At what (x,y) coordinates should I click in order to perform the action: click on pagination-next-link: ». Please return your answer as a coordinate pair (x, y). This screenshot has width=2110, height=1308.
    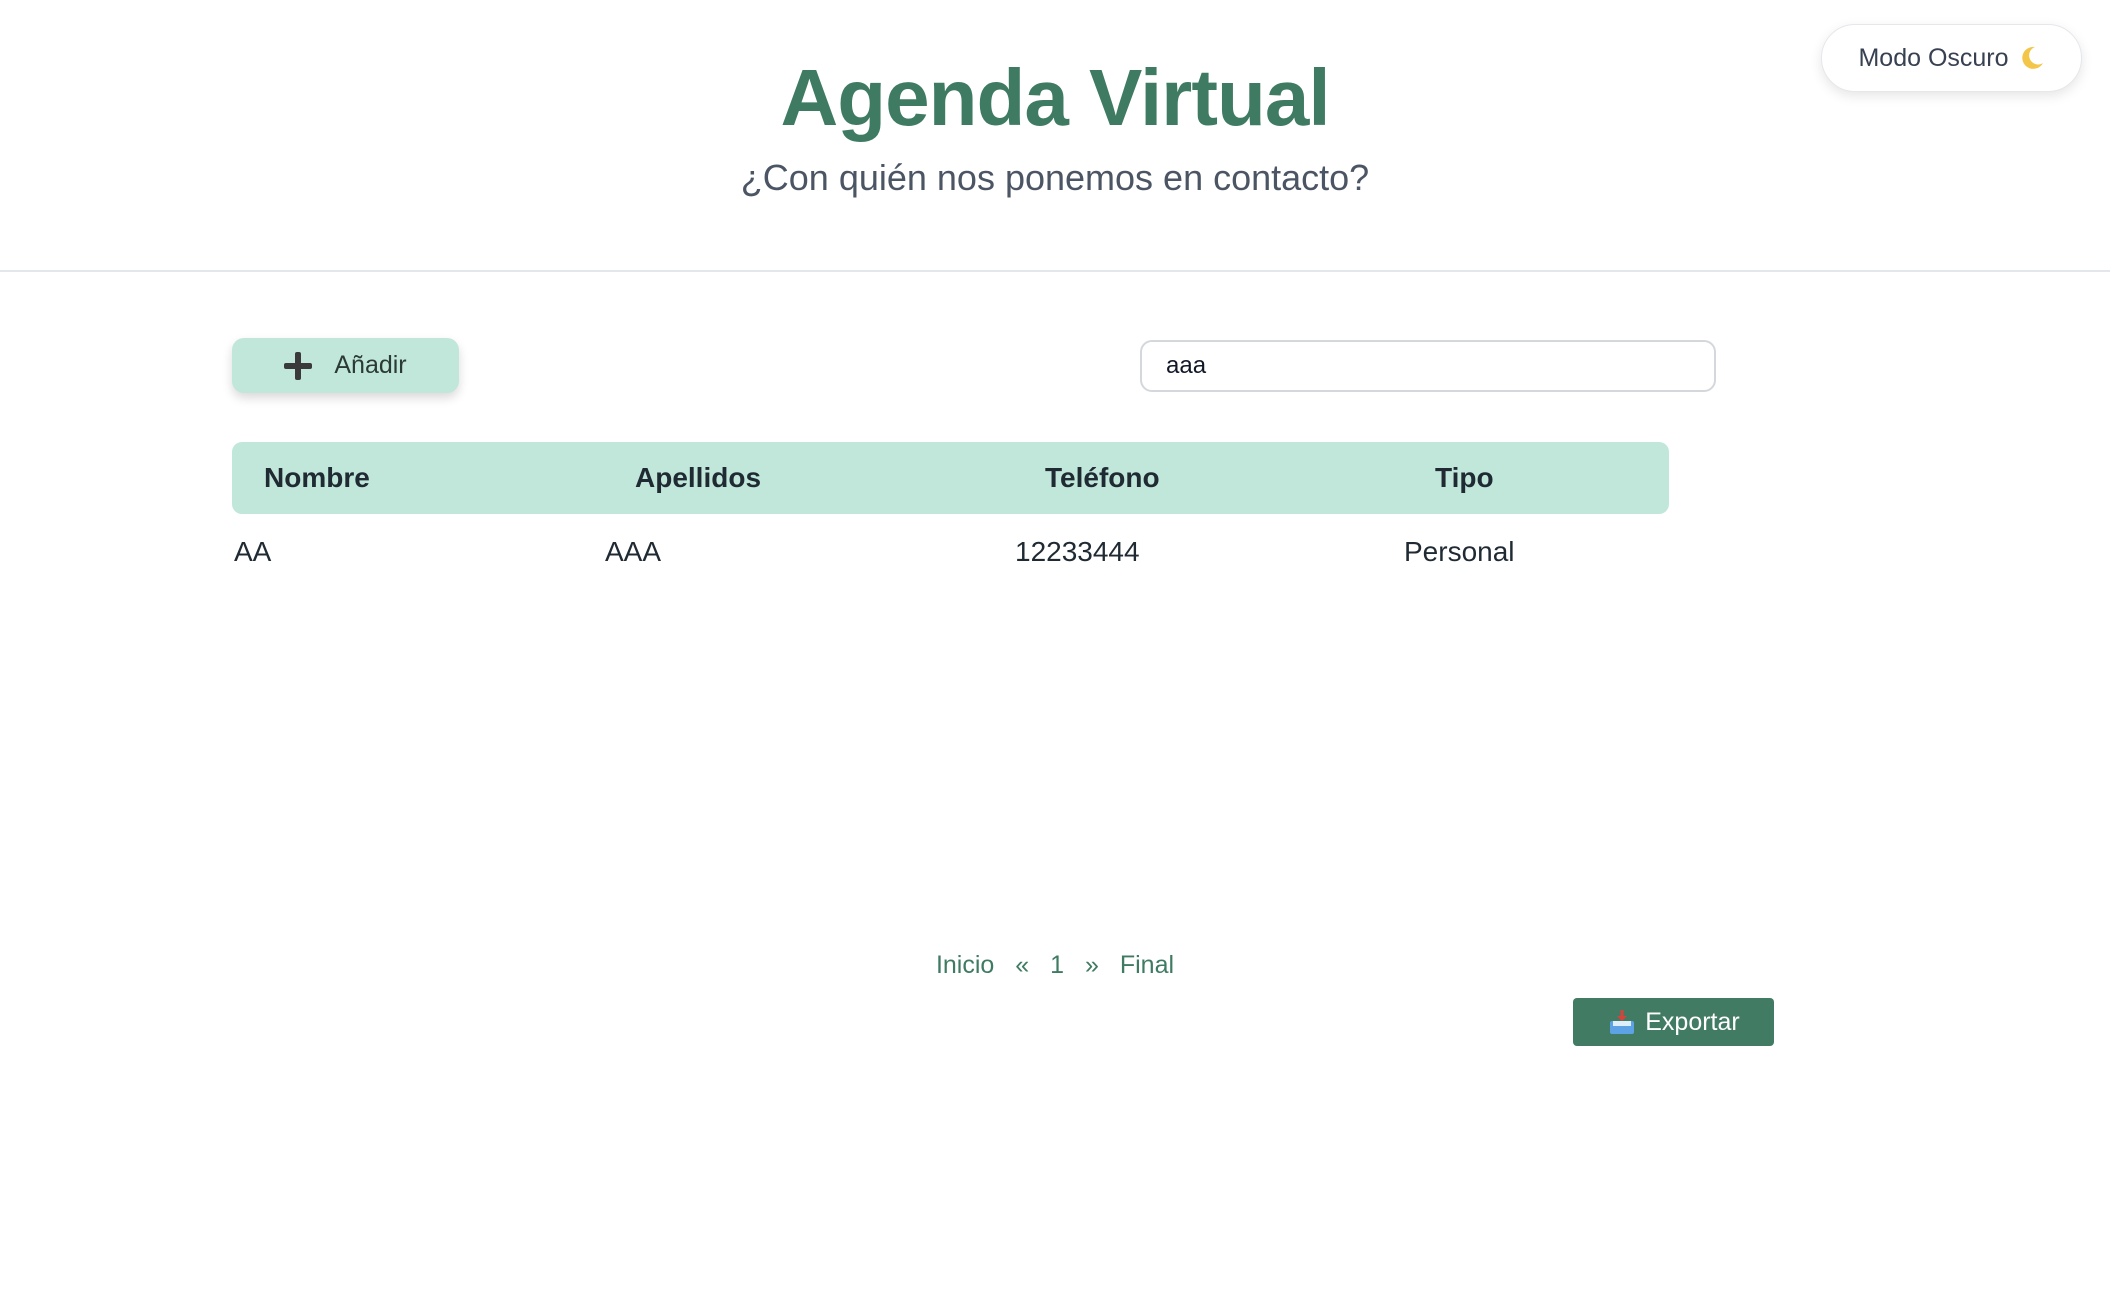
    Looking at the image, I should click on (1092, 965).